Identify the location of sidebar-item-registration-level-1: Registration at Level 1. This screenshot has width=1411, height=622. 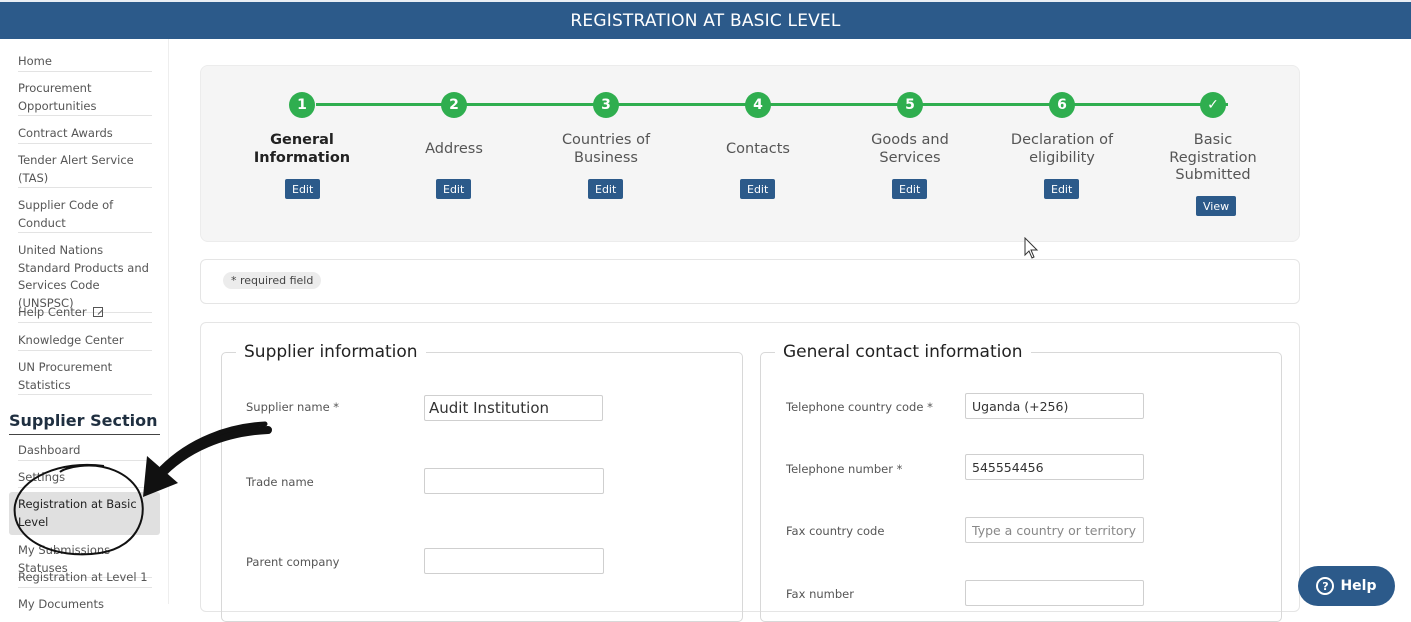
(85, 578).